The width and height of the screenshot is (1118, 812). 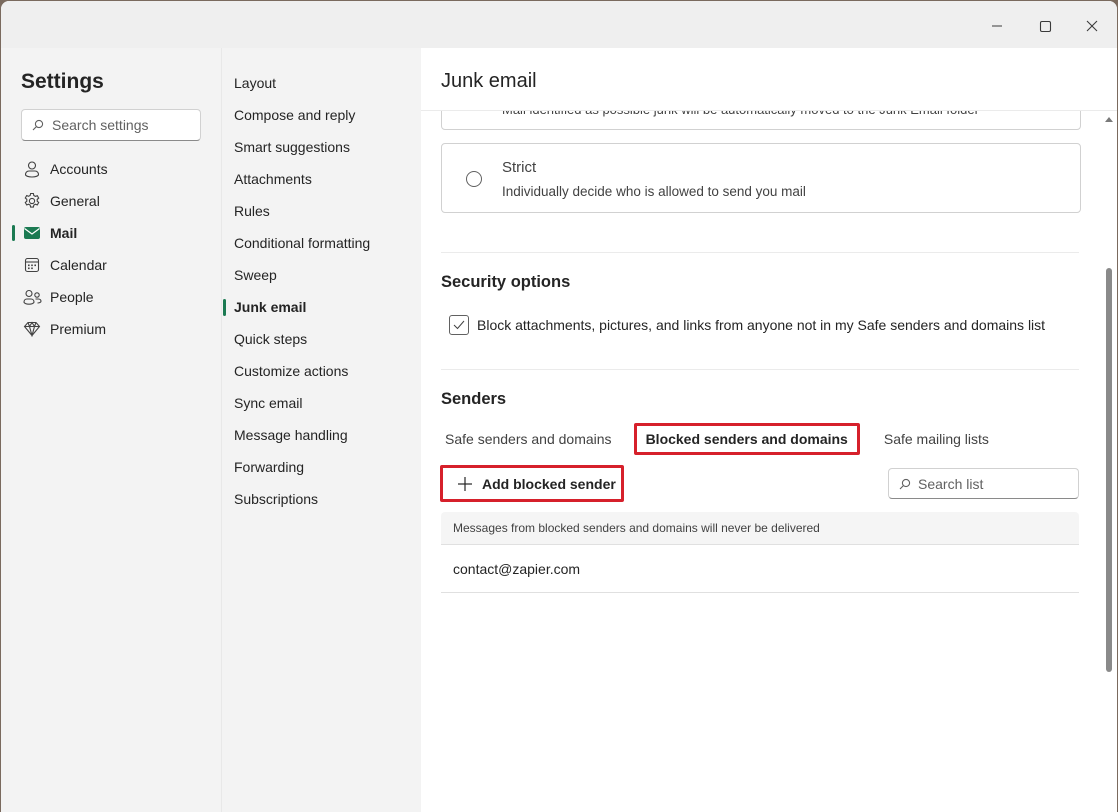 What do you see at coordinates (489, 81) in the screenshot?
I see `page-title: Junk email` at bounding box center [489, 81].